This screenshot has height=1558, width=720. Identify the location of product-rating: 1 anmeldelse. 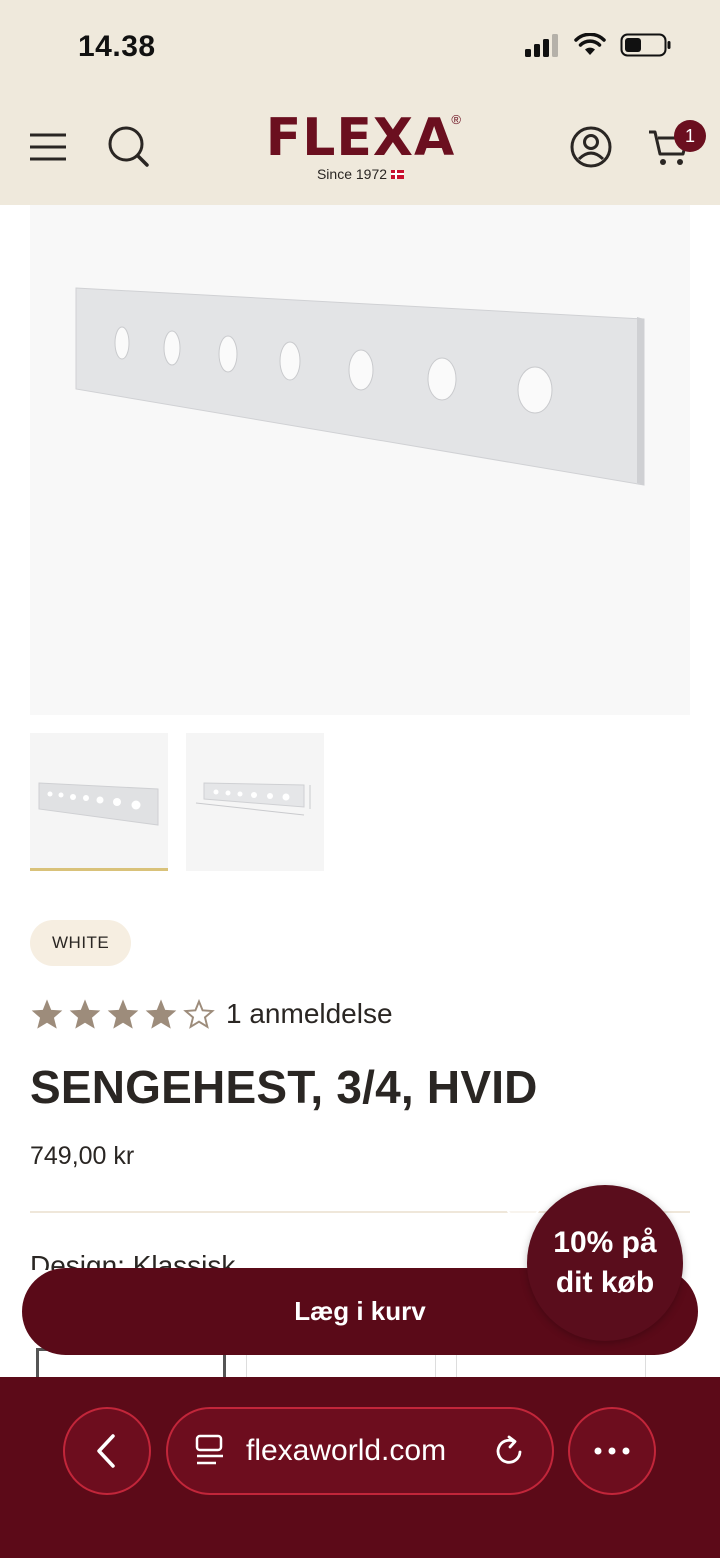
(211, 1014).